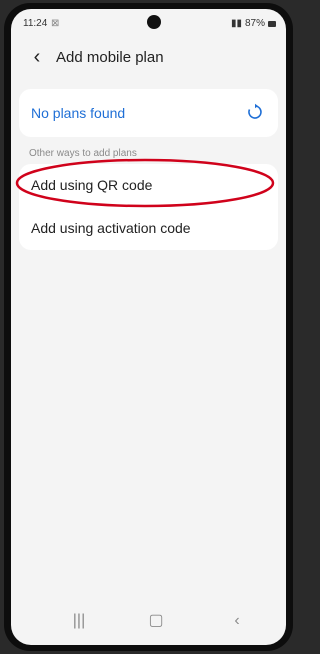 This screenshot has height=654, width=320. Describe the element at coordinates (79, 621) in the screenshot. I see `recent-apps-icon: |||` at that location.